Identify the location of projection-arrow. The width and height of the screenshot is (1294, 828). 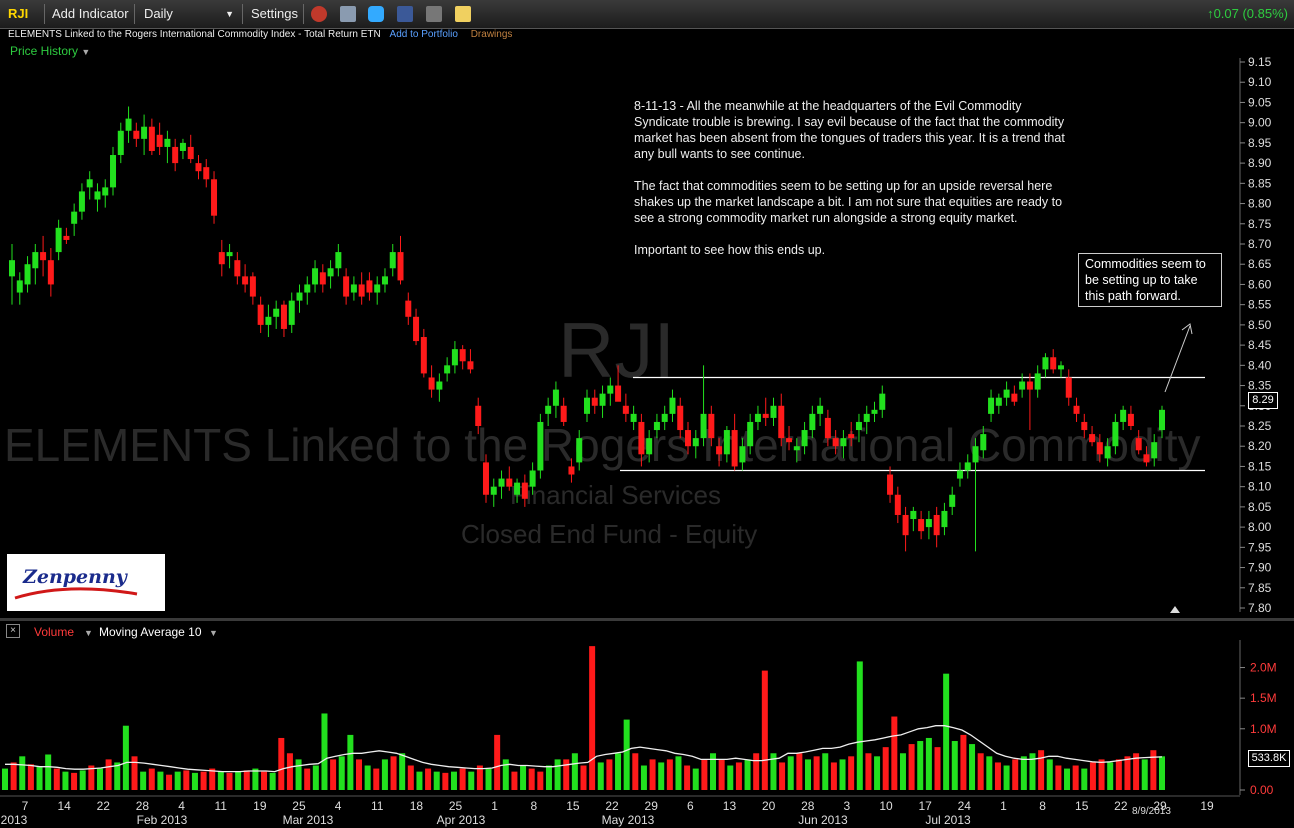
(1177, 359).